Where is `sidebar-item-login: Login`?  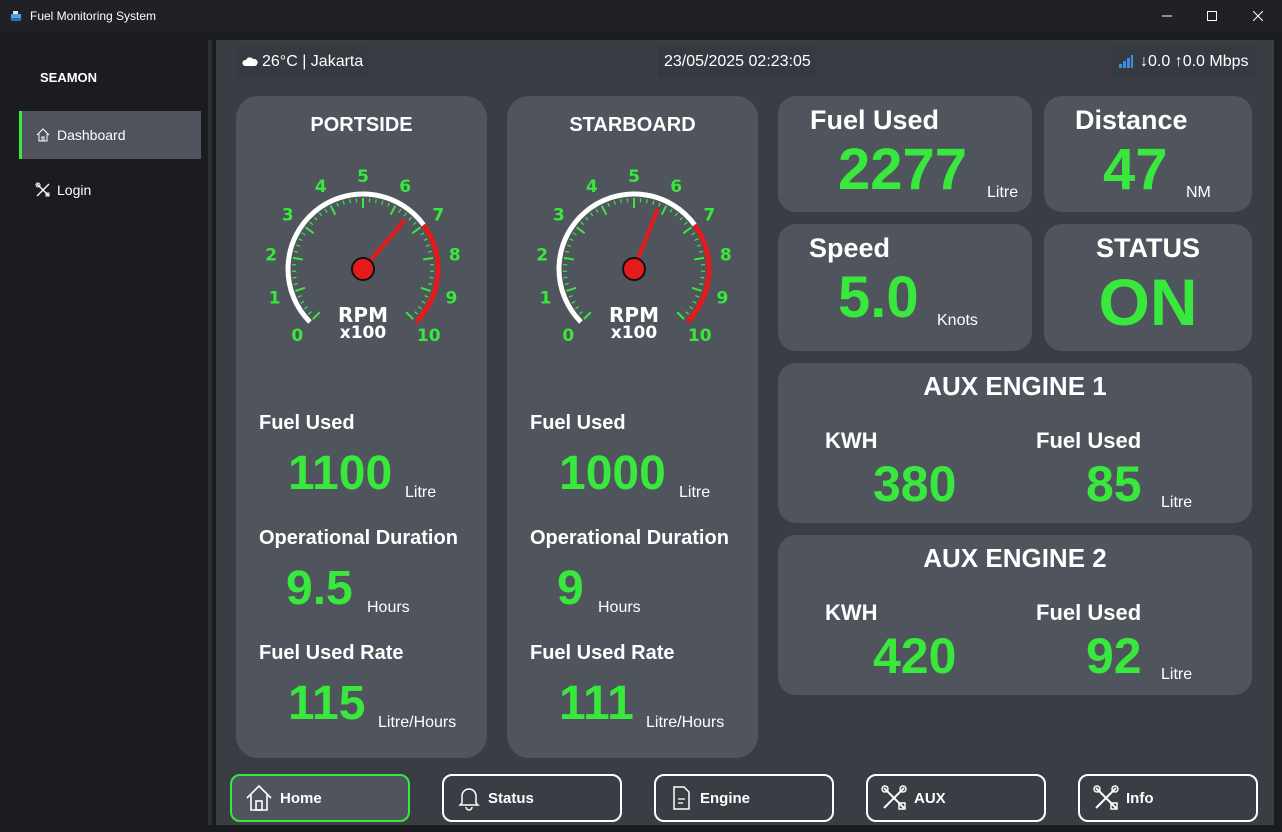
sidebar-item-login: Login is located at coordinates (110, 190).